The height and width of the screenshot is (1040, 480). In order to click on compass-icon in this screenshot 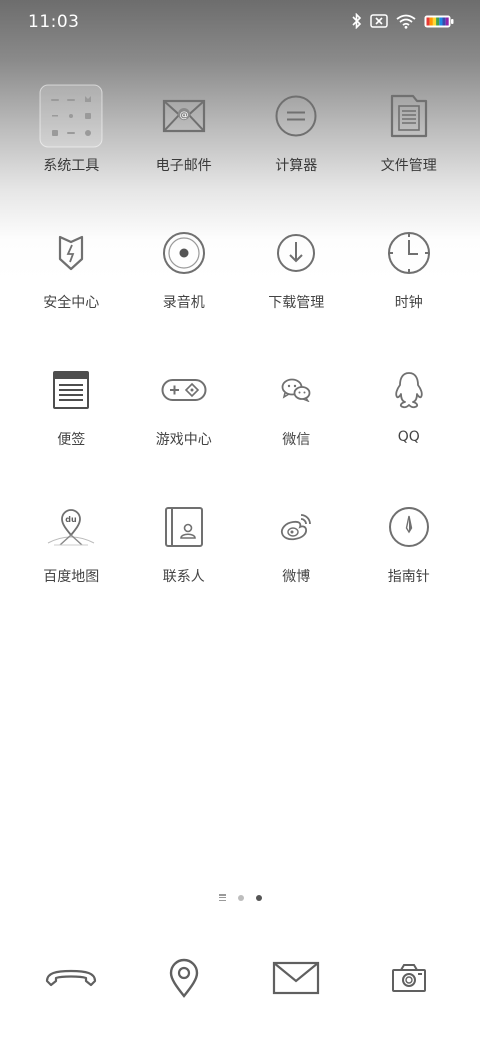, I will do `click(409, 527)`.